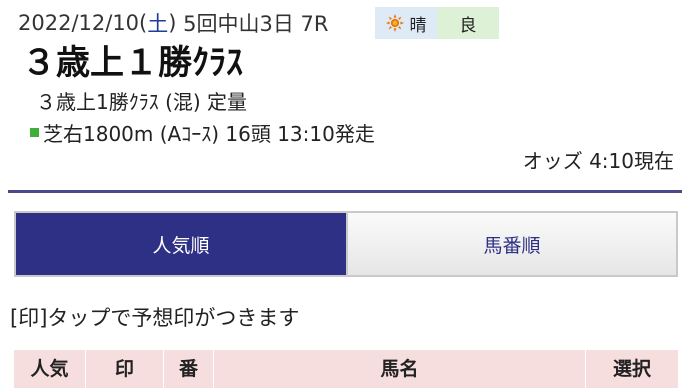  I want to click on day-of-week: 土, so click(158, 24).